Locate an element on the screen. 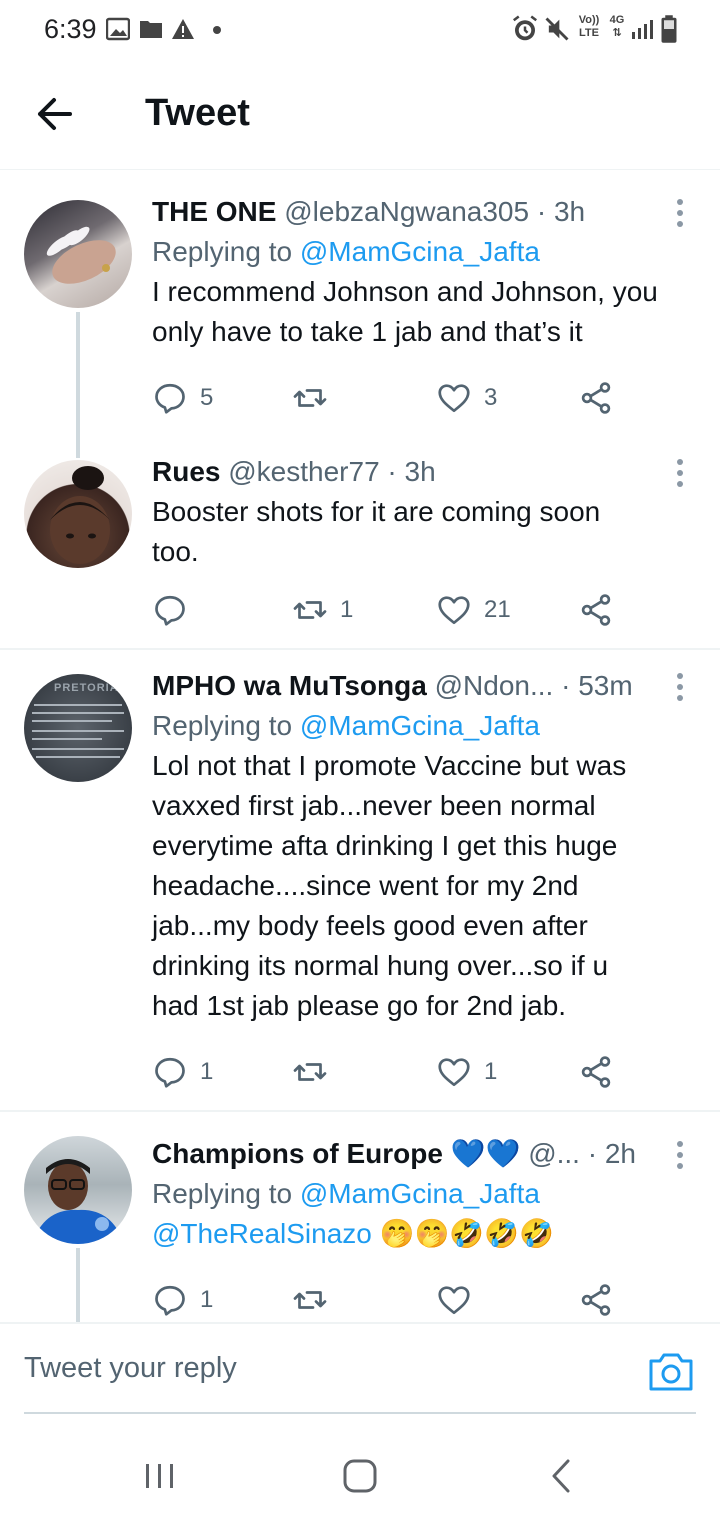 The height and width of the screenshot is (1520, 720). reply-button: 5 is located at coordinates (182, 398).